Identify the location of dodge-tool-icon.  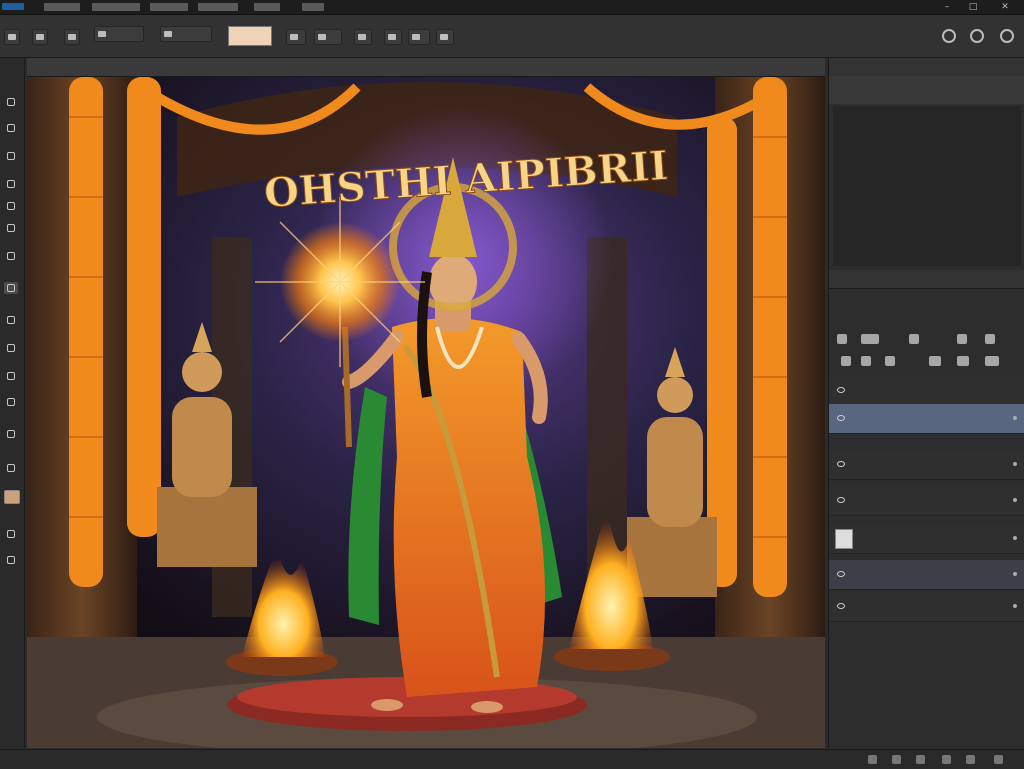
(11, 434).